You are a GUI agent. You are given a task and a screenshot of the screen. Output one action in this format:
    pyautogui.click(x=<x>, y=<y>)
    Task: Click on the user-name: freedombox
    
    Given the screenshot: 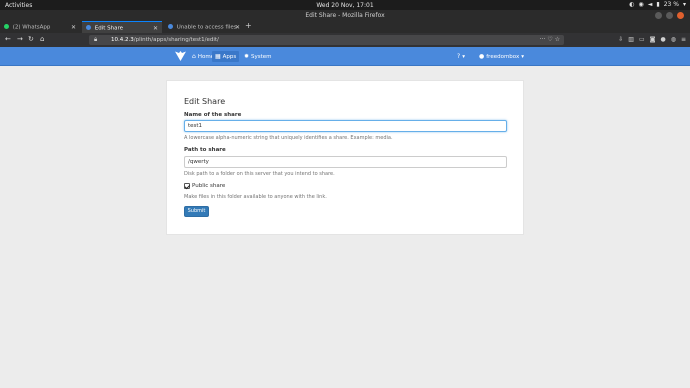 What is the action you would take?
    pyautogui.click(x=503, y=56)
    